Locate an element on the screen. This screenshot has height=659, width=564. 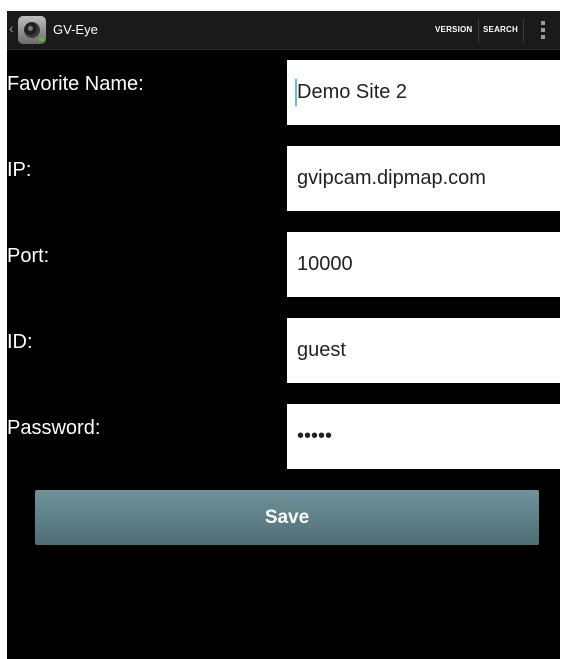
port-field: 10000 is located at coordinates (423, 264).